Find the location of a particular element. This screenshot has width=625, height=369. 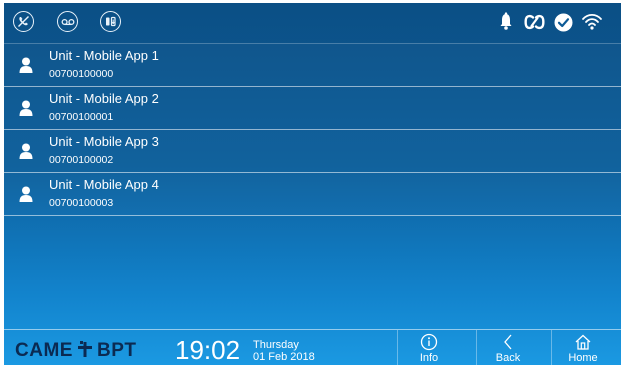

contact-row: Unit - Mobile App 2 00700100001 is located at coordinates (312, 108).